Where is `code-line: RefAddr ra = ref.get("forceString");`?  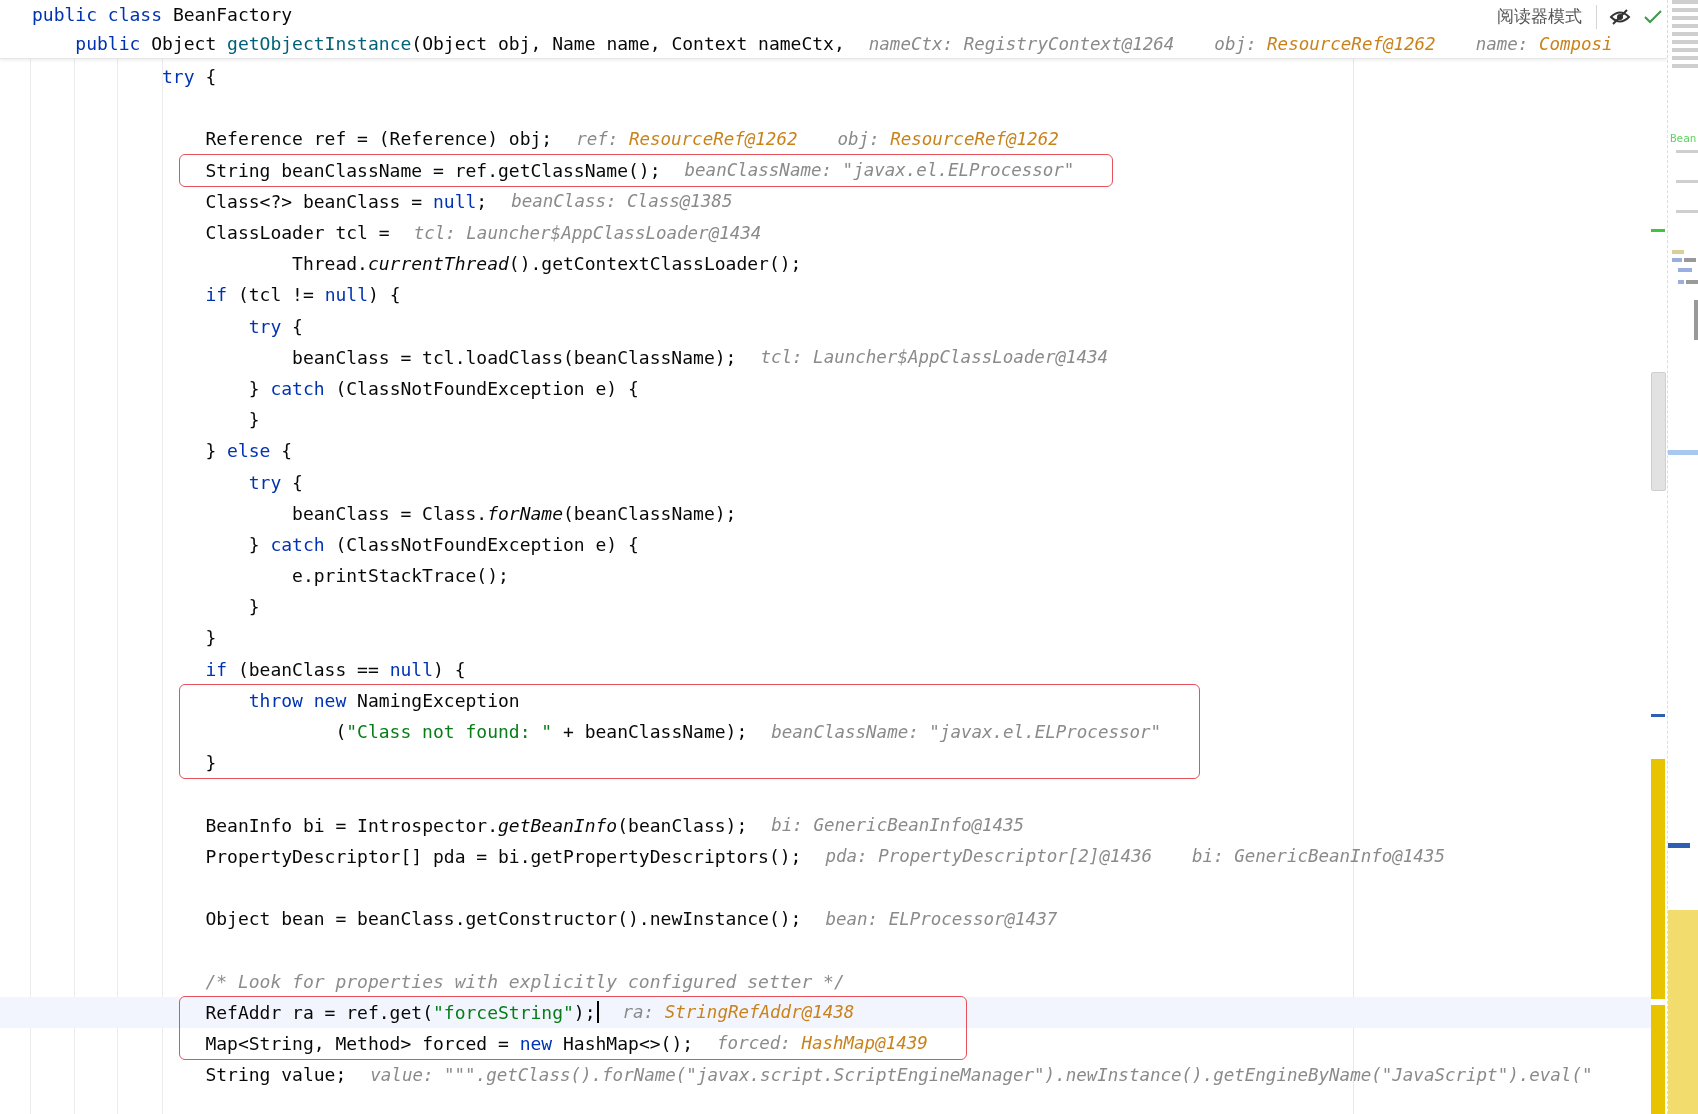 code-line: RefAddr ra = ref.get("forceString"); is located at coordinates (400, 1012).